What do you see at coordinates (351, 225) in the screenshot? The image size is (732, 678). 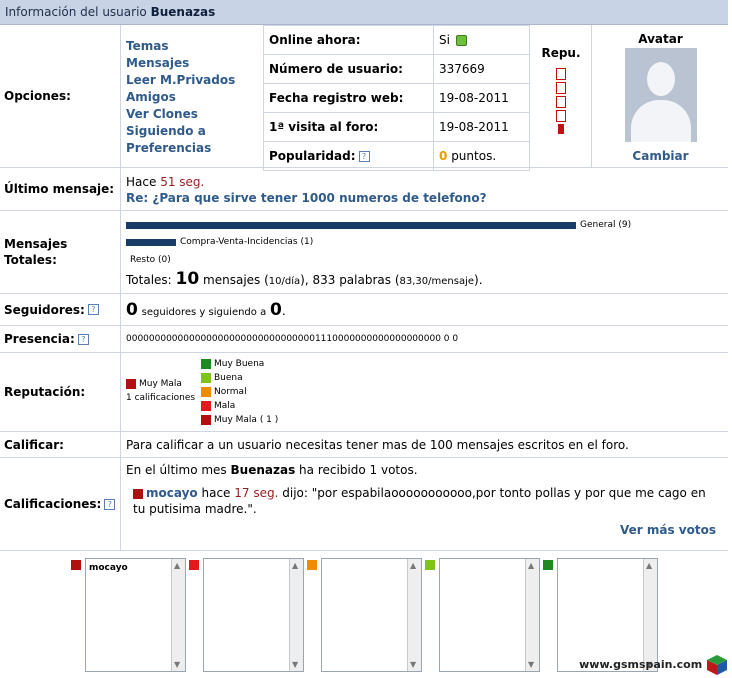 I see `bar-general` at bounding box center [351, 225].